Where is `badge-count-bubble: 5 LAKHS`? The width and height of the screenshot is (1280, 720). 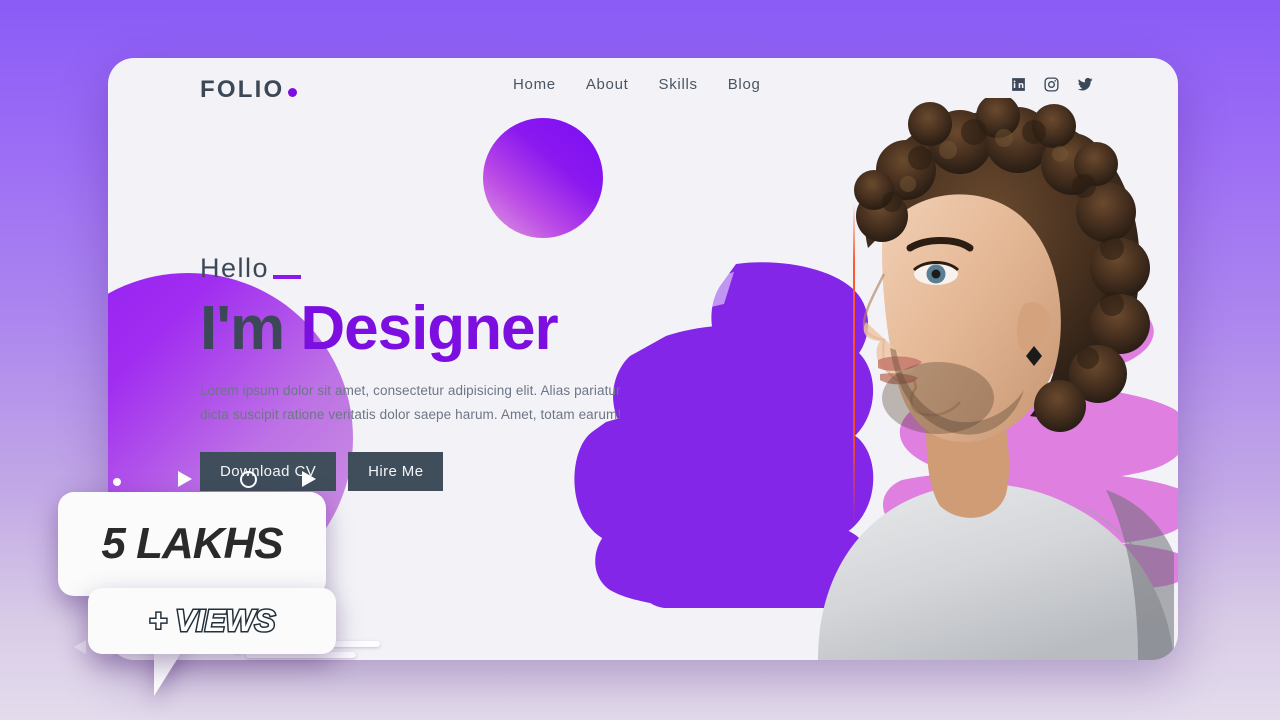
badge-count-bubble: 5 LAKHS is located at coordinates (192, 544).